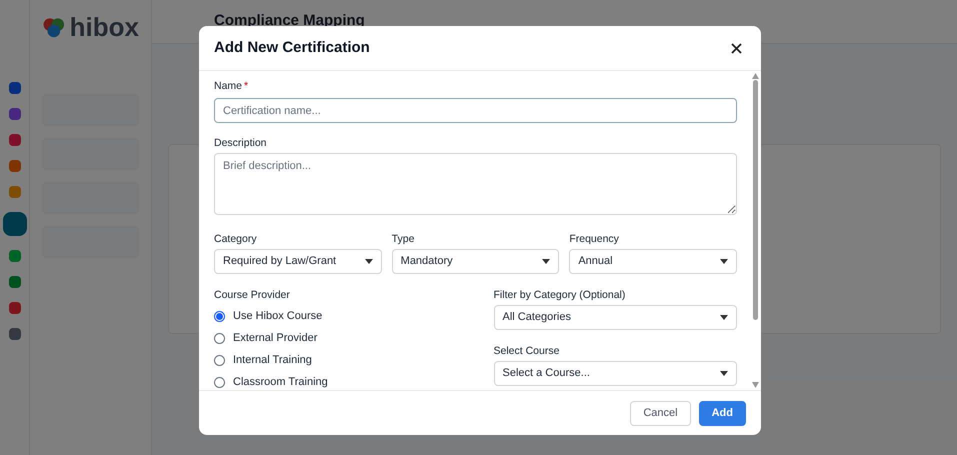  I want to click on close-button, so click(736, 48).